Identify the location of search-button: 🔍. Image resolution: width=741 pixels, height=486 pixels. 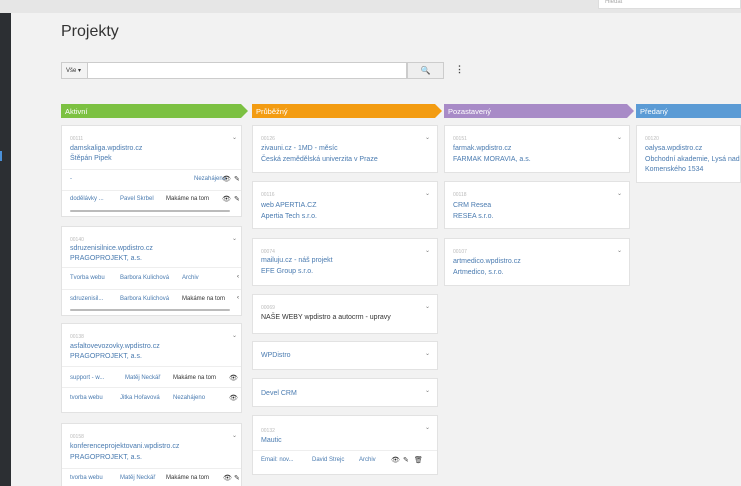
(425, 70).